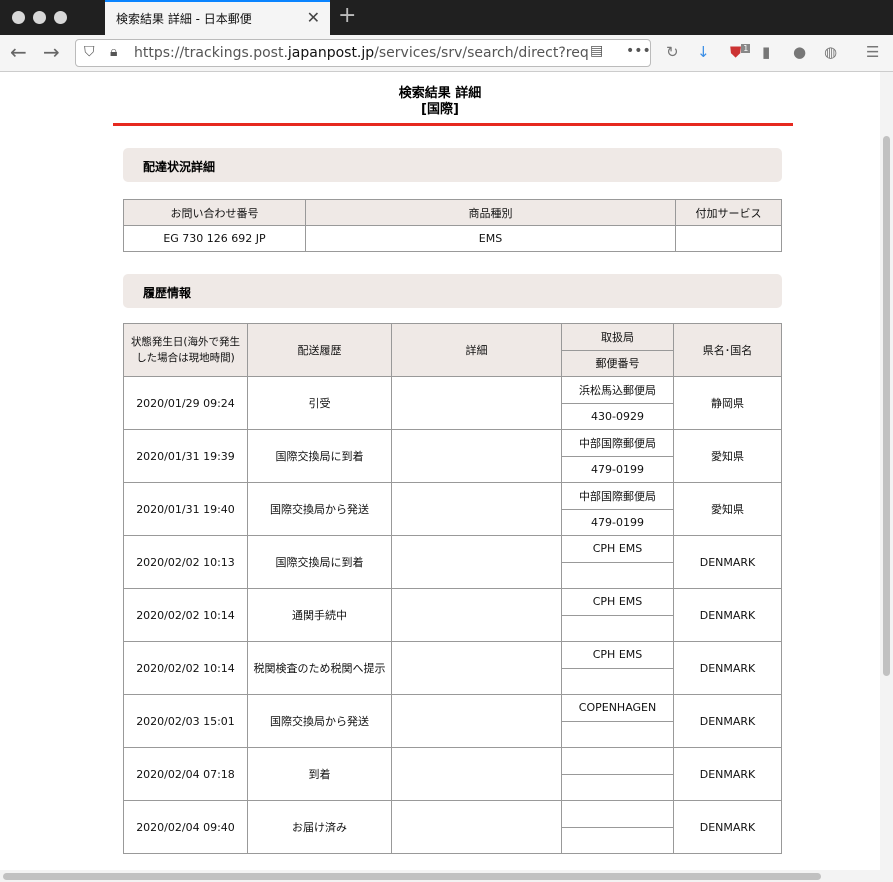 The image size is (893, 882). I want to click on download-icon: ↓, so click(703, 52).